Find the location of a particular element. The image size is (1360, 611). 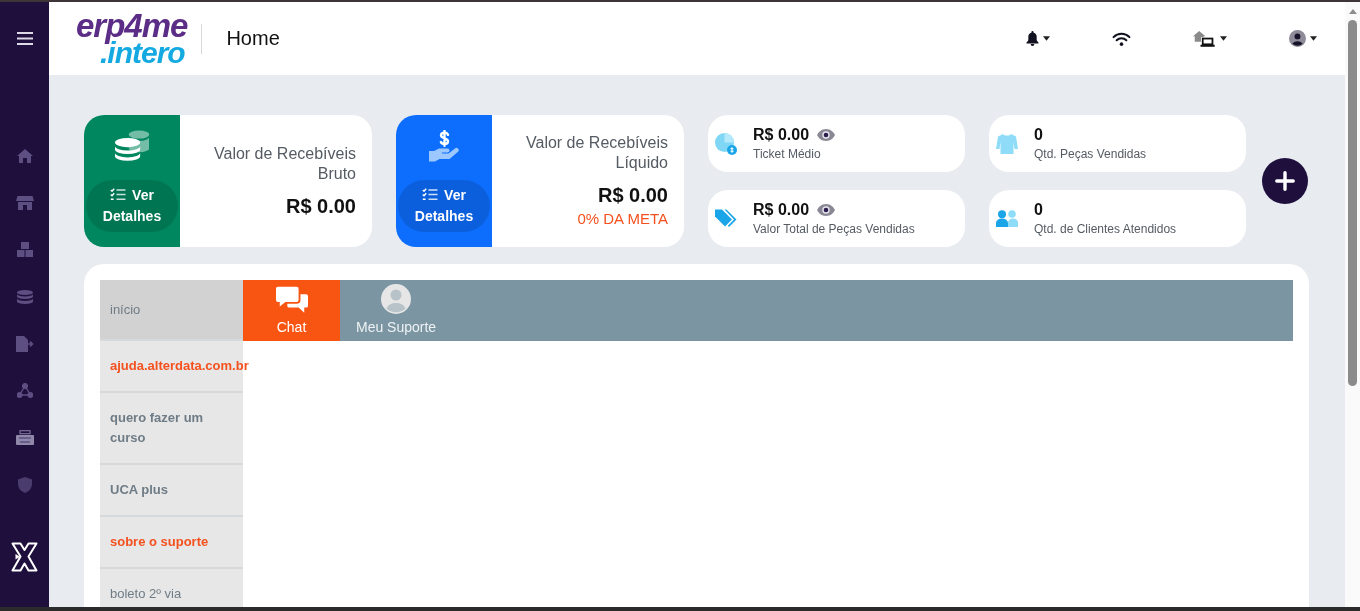

wifi-icon is located at coordinates (1121, 38).